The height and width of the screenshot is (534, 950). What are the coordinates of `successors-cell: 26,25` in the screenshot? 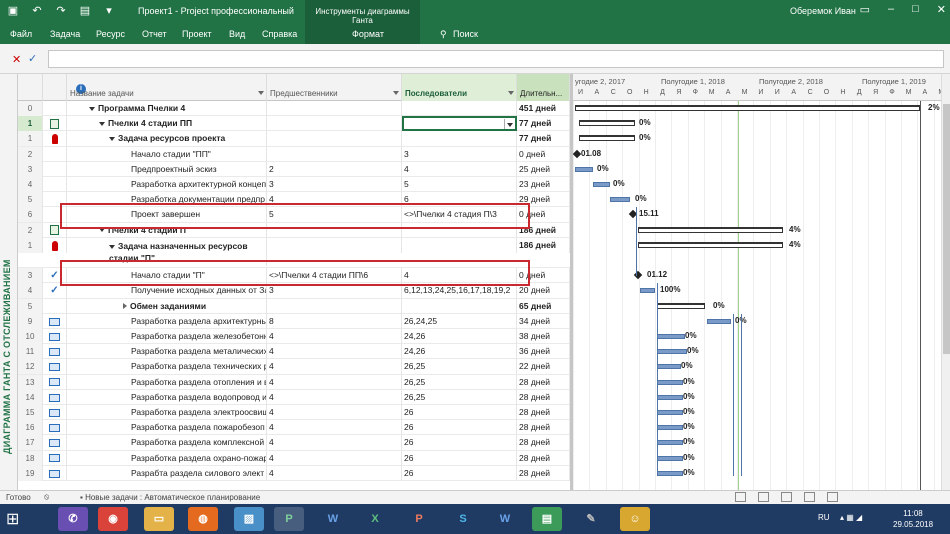 It's located at (459, 382).